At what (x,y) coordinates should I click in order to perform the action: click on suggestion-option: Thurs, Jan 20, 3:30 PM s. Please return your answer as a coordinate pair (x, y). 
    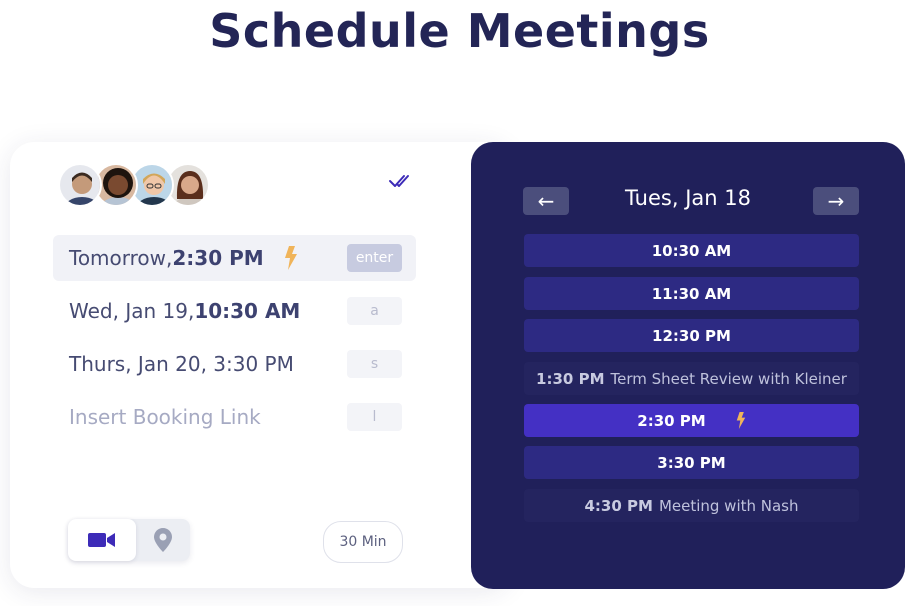
    Looking at the image, I should click on (234, 364).